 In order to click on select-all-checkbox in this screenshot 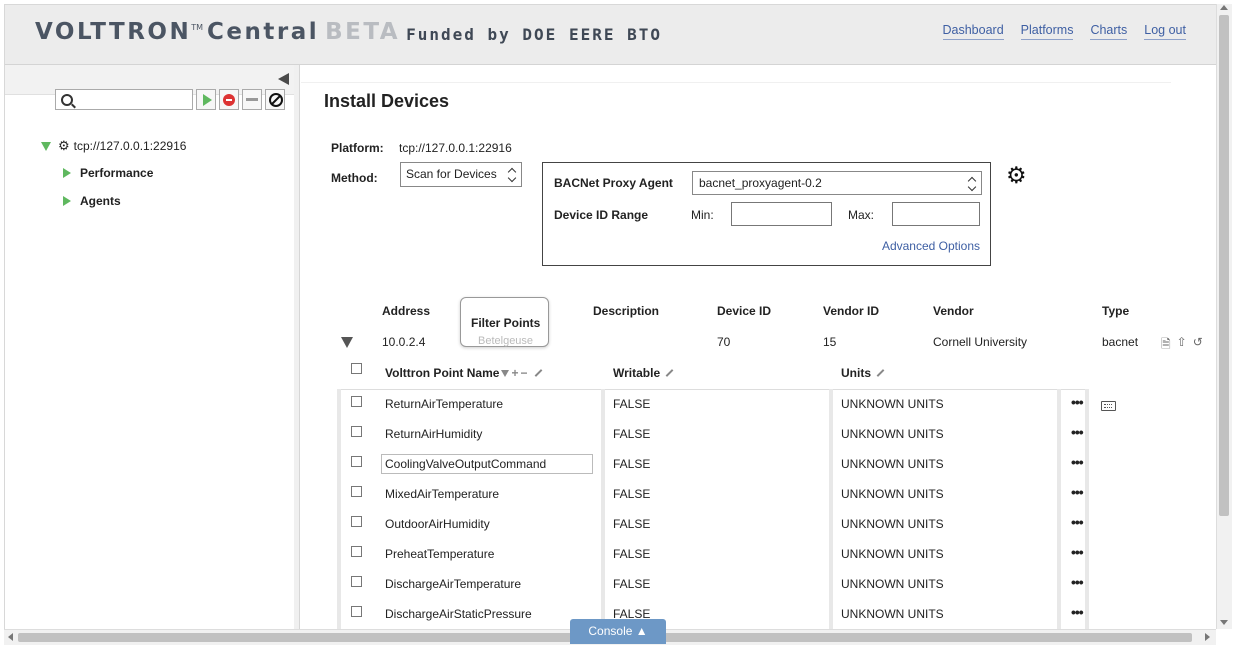, I will do `click(356, 368)`.